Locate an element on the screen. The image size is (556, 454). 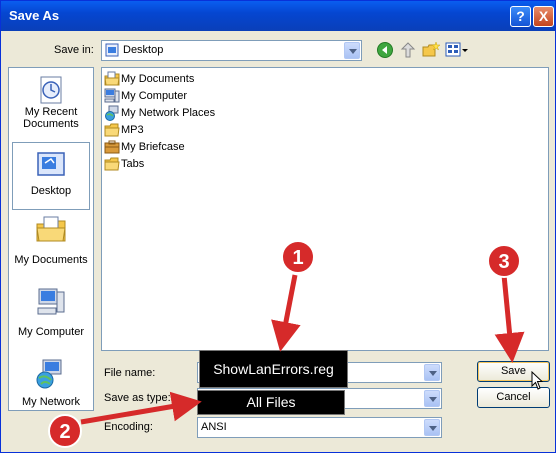
step-marker-3: 3 is located at coordinates (504, 261).